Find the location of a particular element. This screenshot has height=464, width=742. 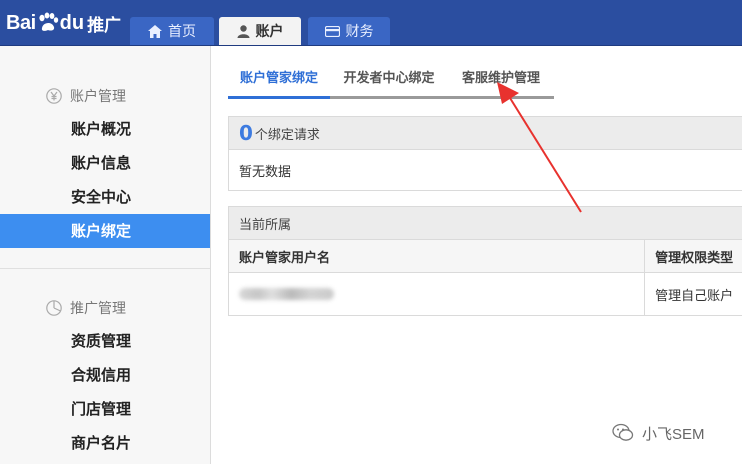

red-arrow-annotation is located at coordinates (539, 147).